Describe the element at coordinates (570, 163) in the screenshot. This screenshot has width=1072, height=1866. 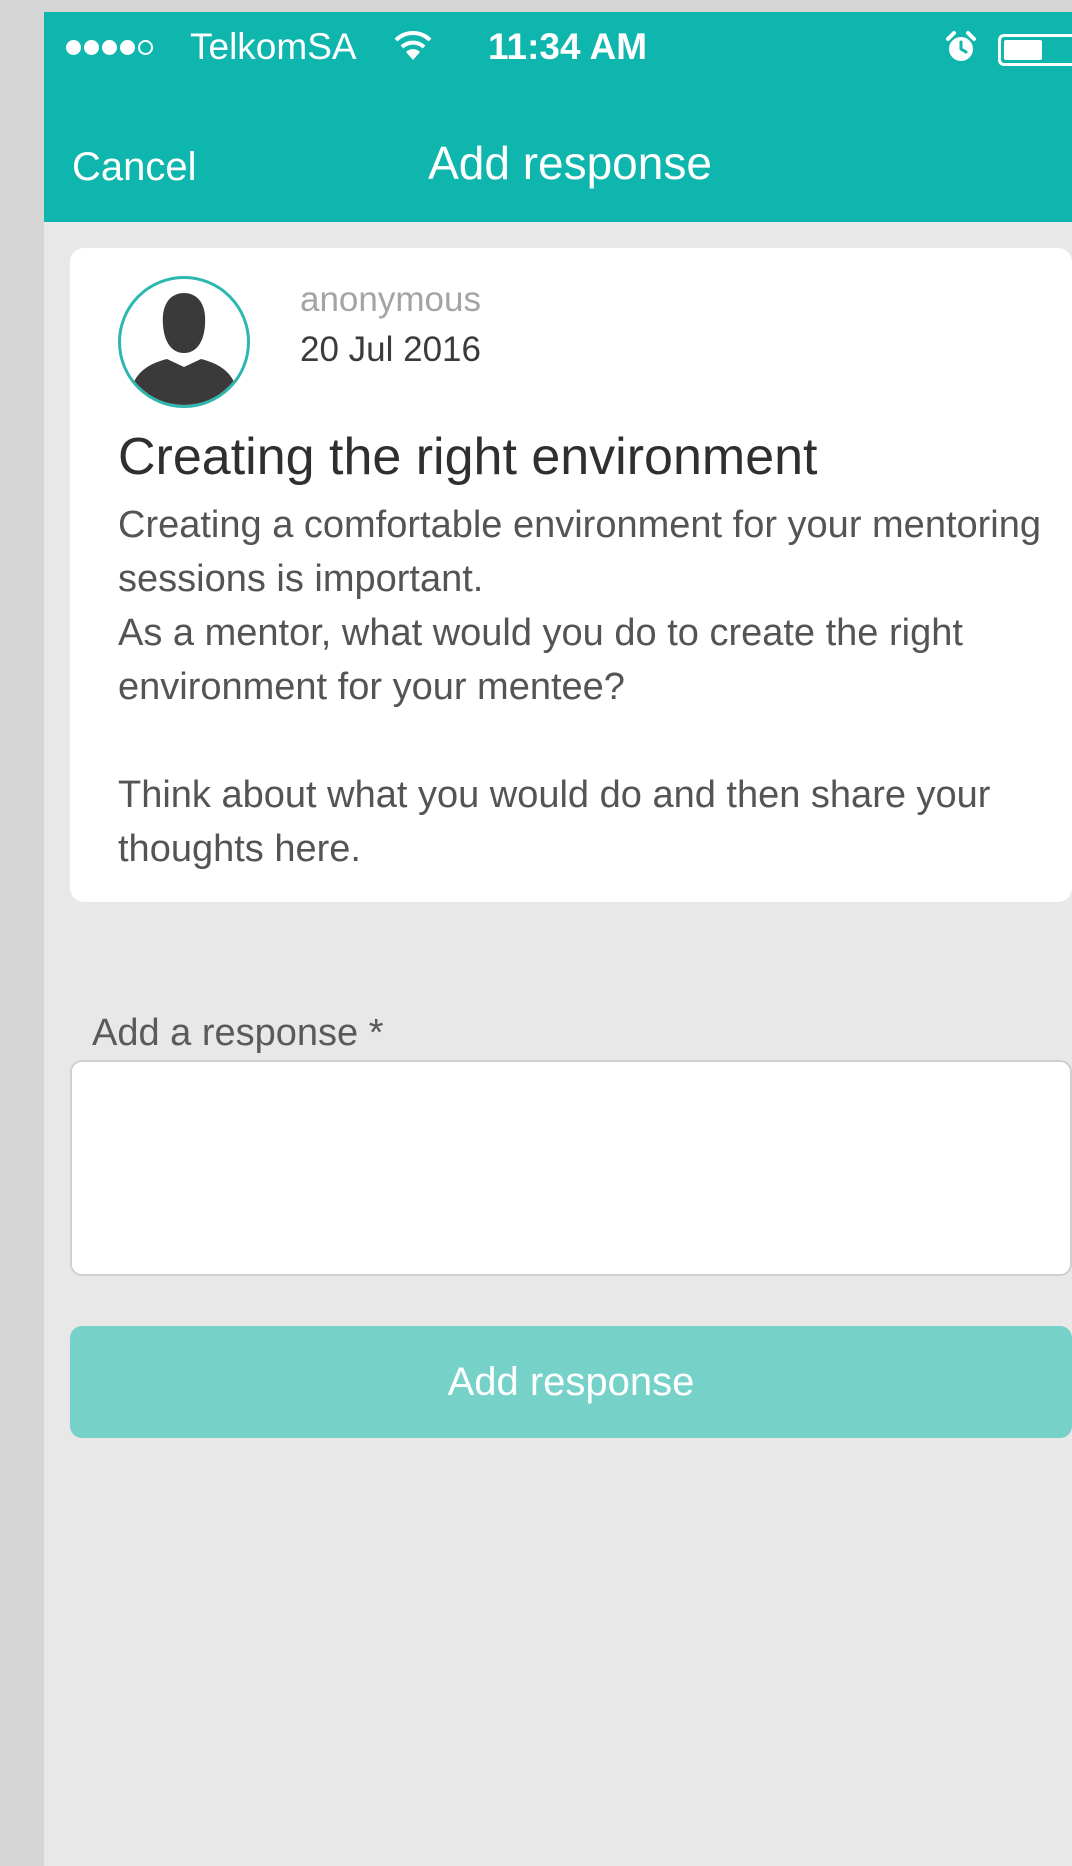
I see `page-title: Add response` at that location.